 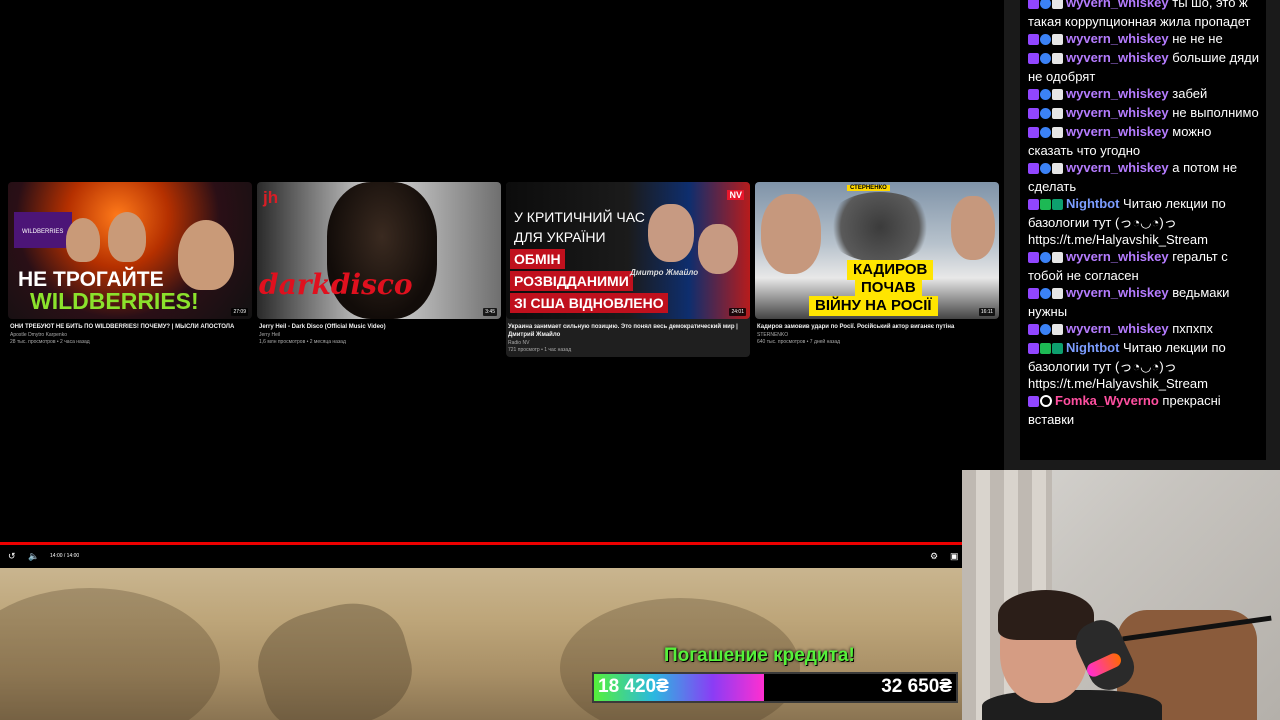 What do you see at coordinates (271, 197) in the screenshot?
I see `artist-logo: jh` at bounding box center [271, 197].